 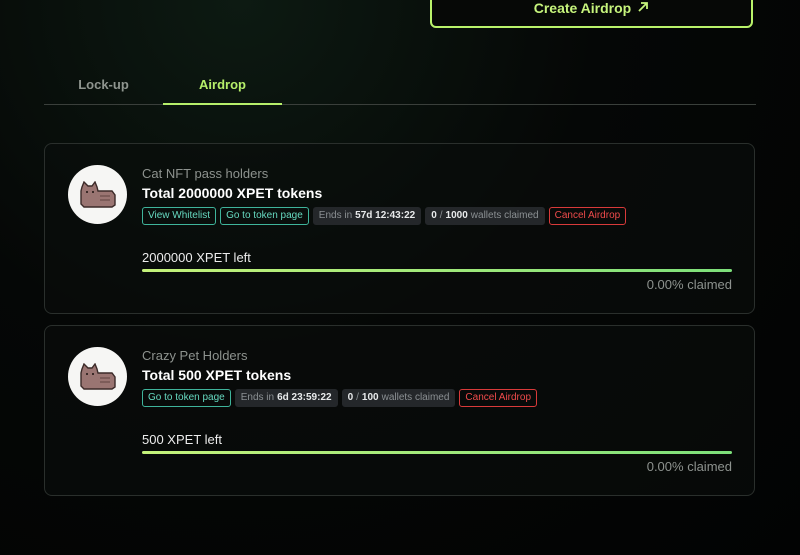 I want to click on wallets-claimed-badge: 0 / 1000 wallets claimed, so click(x=485, y=216).